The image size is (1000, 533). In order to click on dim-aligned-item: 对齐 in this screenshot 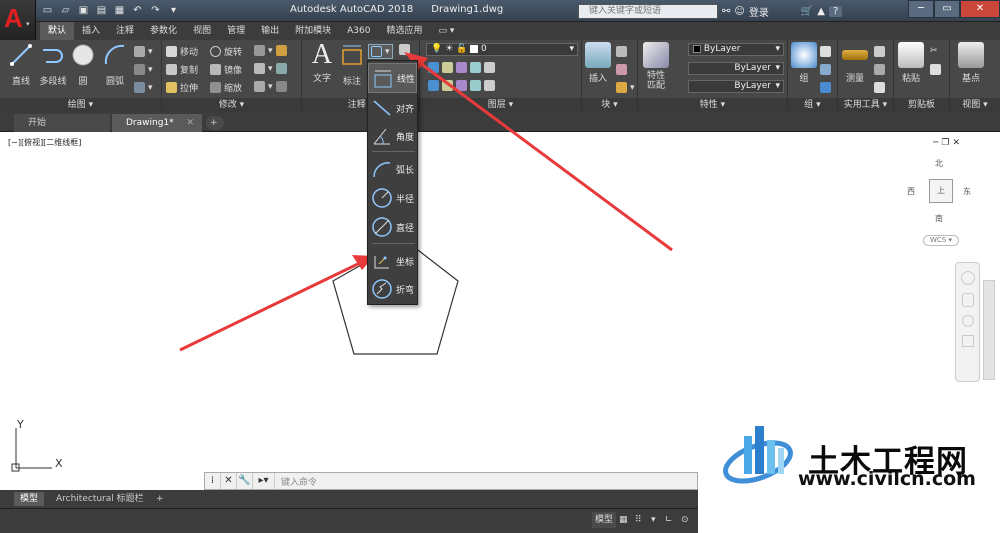, I will do `click(392, 108)`.